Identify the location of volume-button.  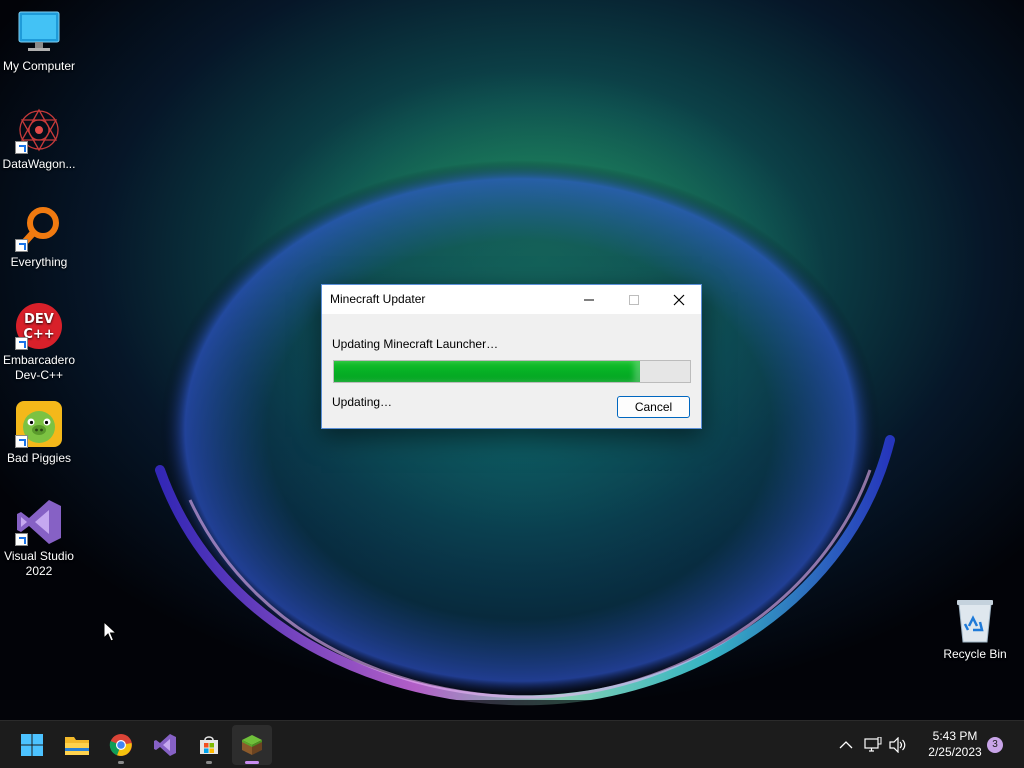
(898, 745).